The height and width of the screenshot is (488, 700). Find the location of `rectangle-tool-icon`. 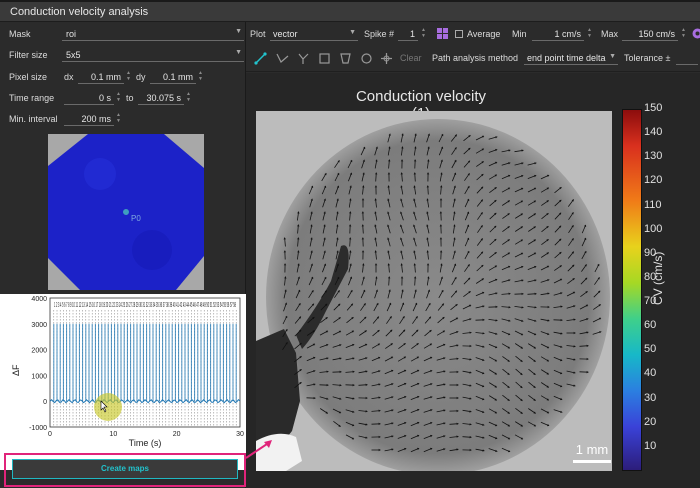

rectangle-tool-icon is located at coordinates (324, 58).